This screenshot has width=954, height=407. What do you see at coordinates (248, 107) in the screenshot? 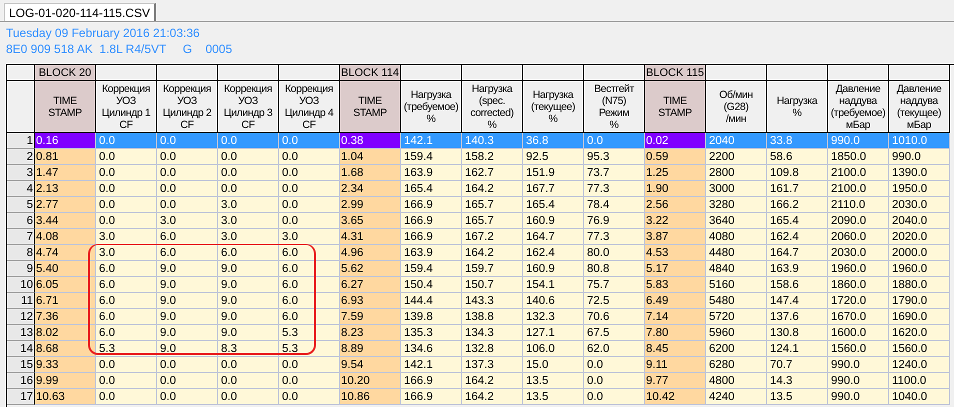
I see `column-header: Коррекция УОЗ Цилиндр 3 CF` at bounding box center [248, 107].